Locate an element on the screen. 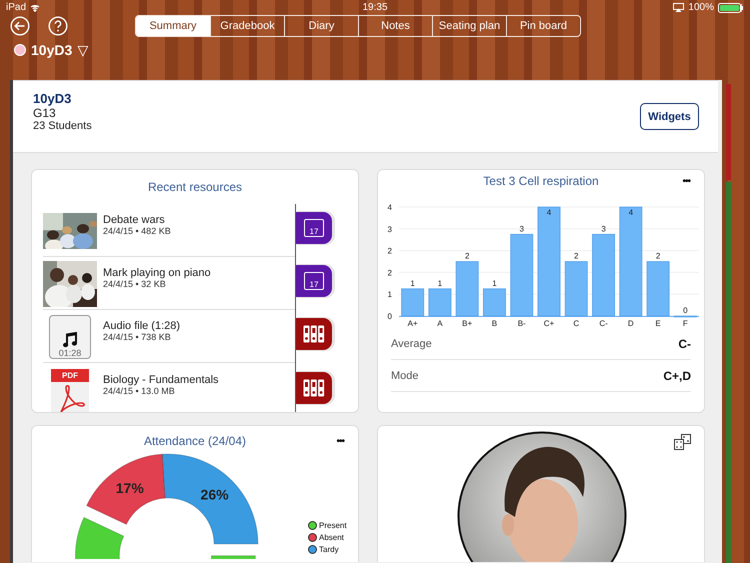 The height and width of the screenshot is (563, 750). pdf-thumbnail: PDF is located at coordinates (70, 390).